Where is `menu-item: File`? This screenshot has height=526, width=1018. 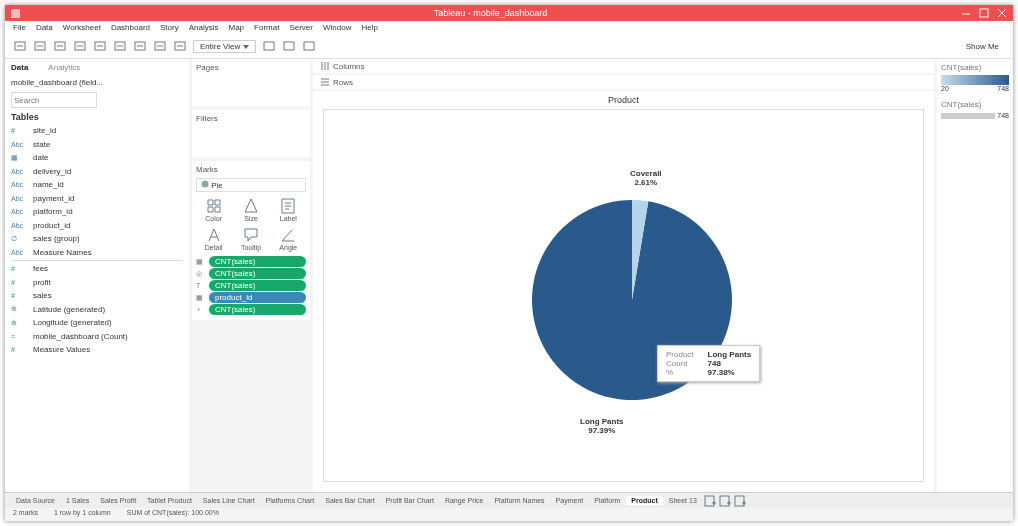
menu-item: File is located at coordinates (19, 27).